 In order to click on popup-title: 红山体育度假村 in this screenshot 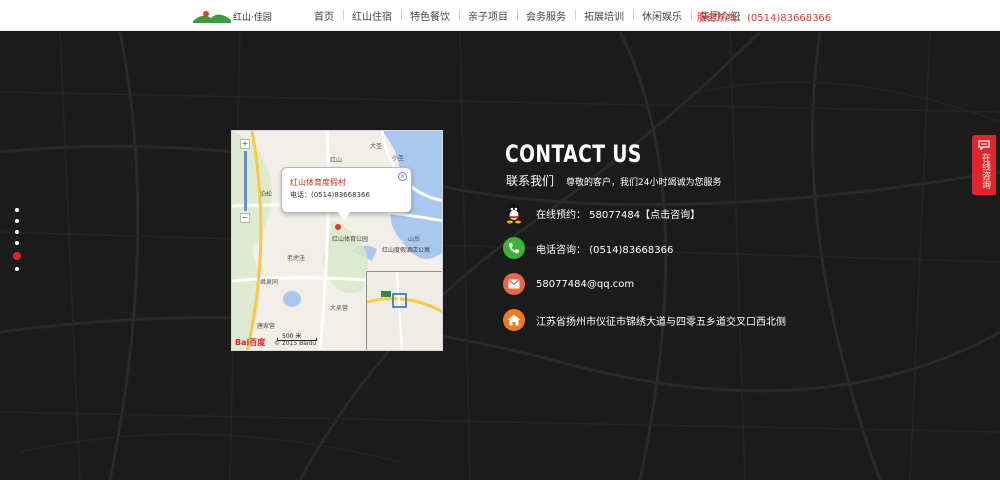, I will do `click(318, 182)`.